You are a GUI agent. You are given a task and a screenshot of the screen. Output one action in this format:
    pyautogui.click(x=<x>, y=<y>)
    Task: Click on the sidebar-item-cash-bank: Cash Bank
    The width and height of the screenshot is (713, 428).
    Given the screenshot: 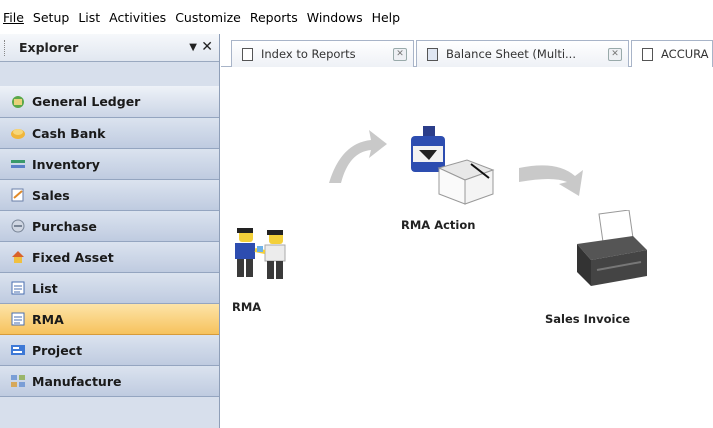 What is the action you would take?
    pyautogui.click(x=109, y=133)
    